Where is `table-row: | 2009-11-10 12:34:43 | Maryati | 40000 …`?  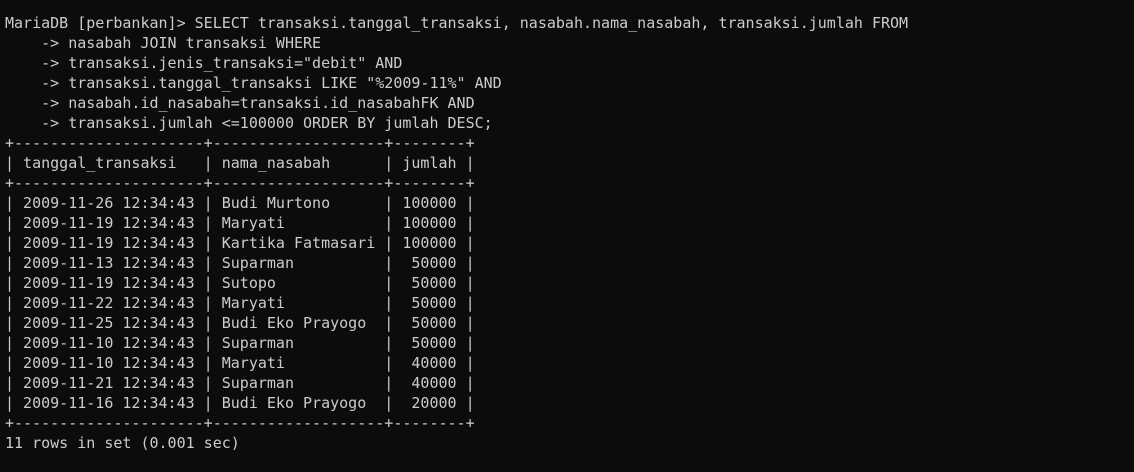
table-row: | 2009-11-10 12:34:43 | Maryati | 40000 … is located at coordinates (240, 363).